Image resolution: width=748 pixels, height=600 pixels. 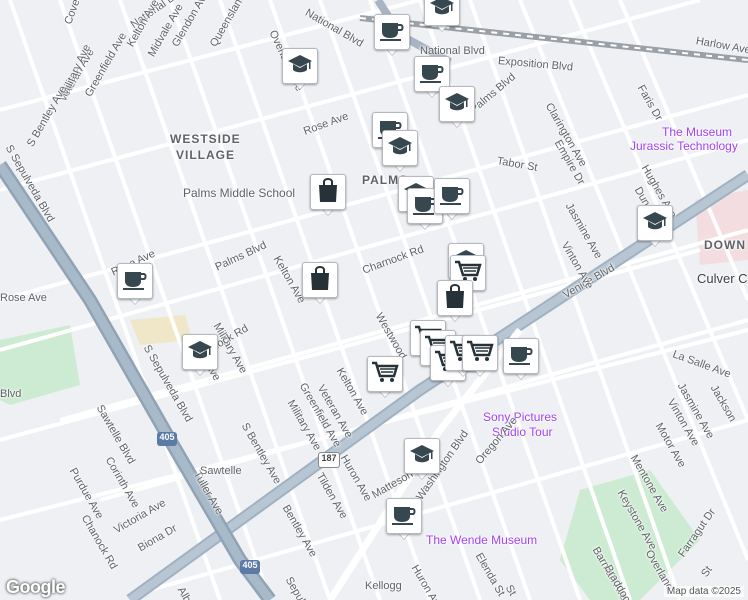 I want to click on shield-187: 187, so click(x=329, y=460).